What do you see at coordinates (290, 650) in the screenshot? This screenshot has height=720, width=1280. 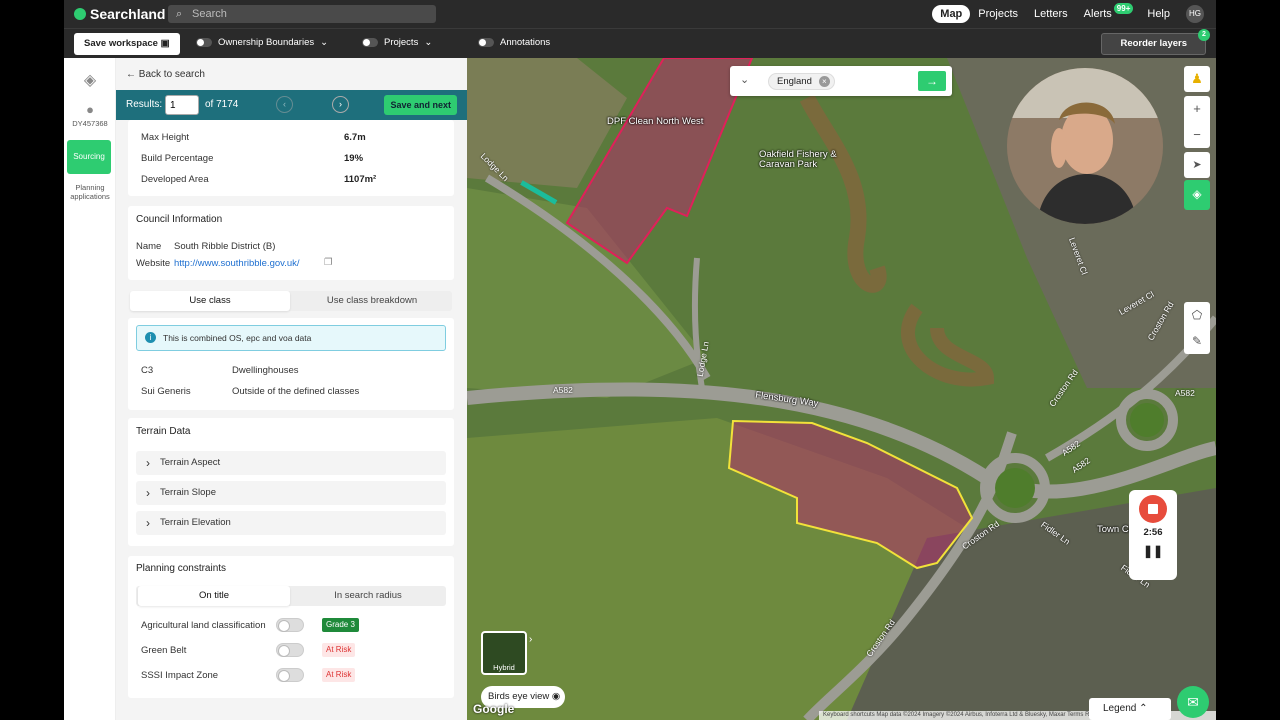 I see `green-belt-toggle` at bounding box center [290, 650].